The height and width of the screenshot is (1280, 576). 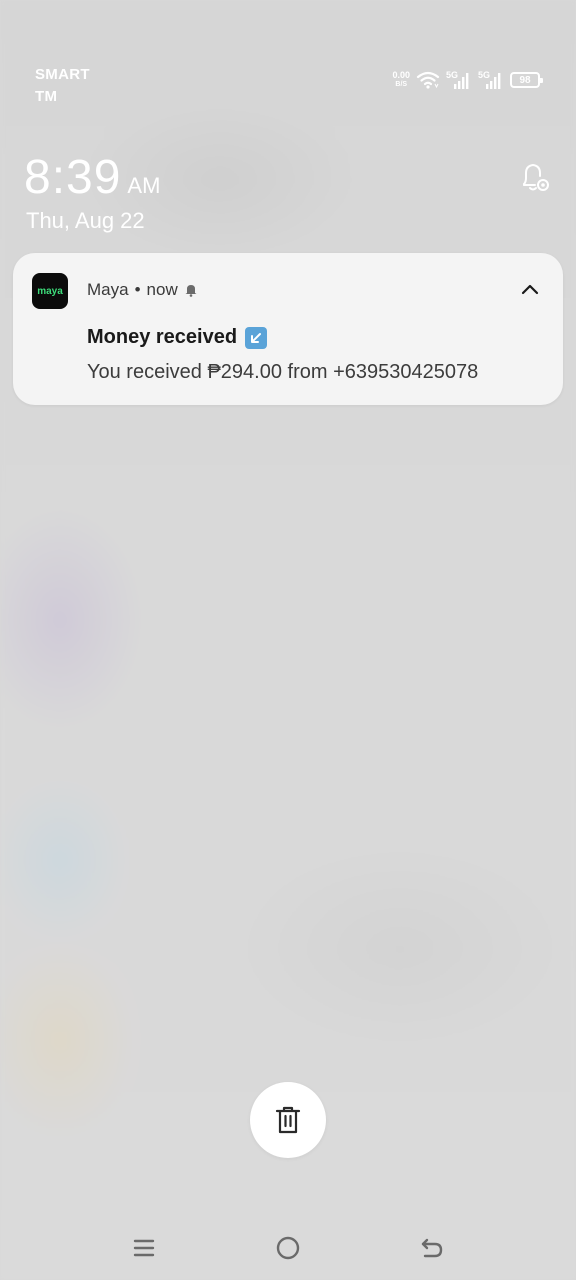 What do you see at coordinates (191, 291) in the screenshot?
I see `bell-icon` at bounding box center [191, 291].